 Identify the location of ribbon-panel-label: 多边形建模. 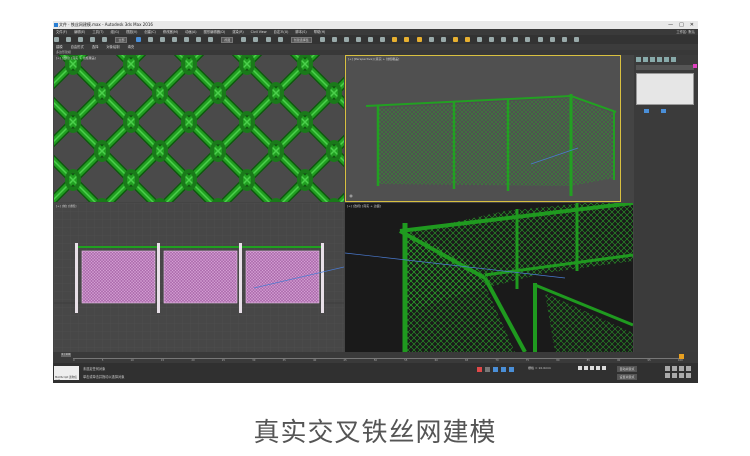
(63, 52).